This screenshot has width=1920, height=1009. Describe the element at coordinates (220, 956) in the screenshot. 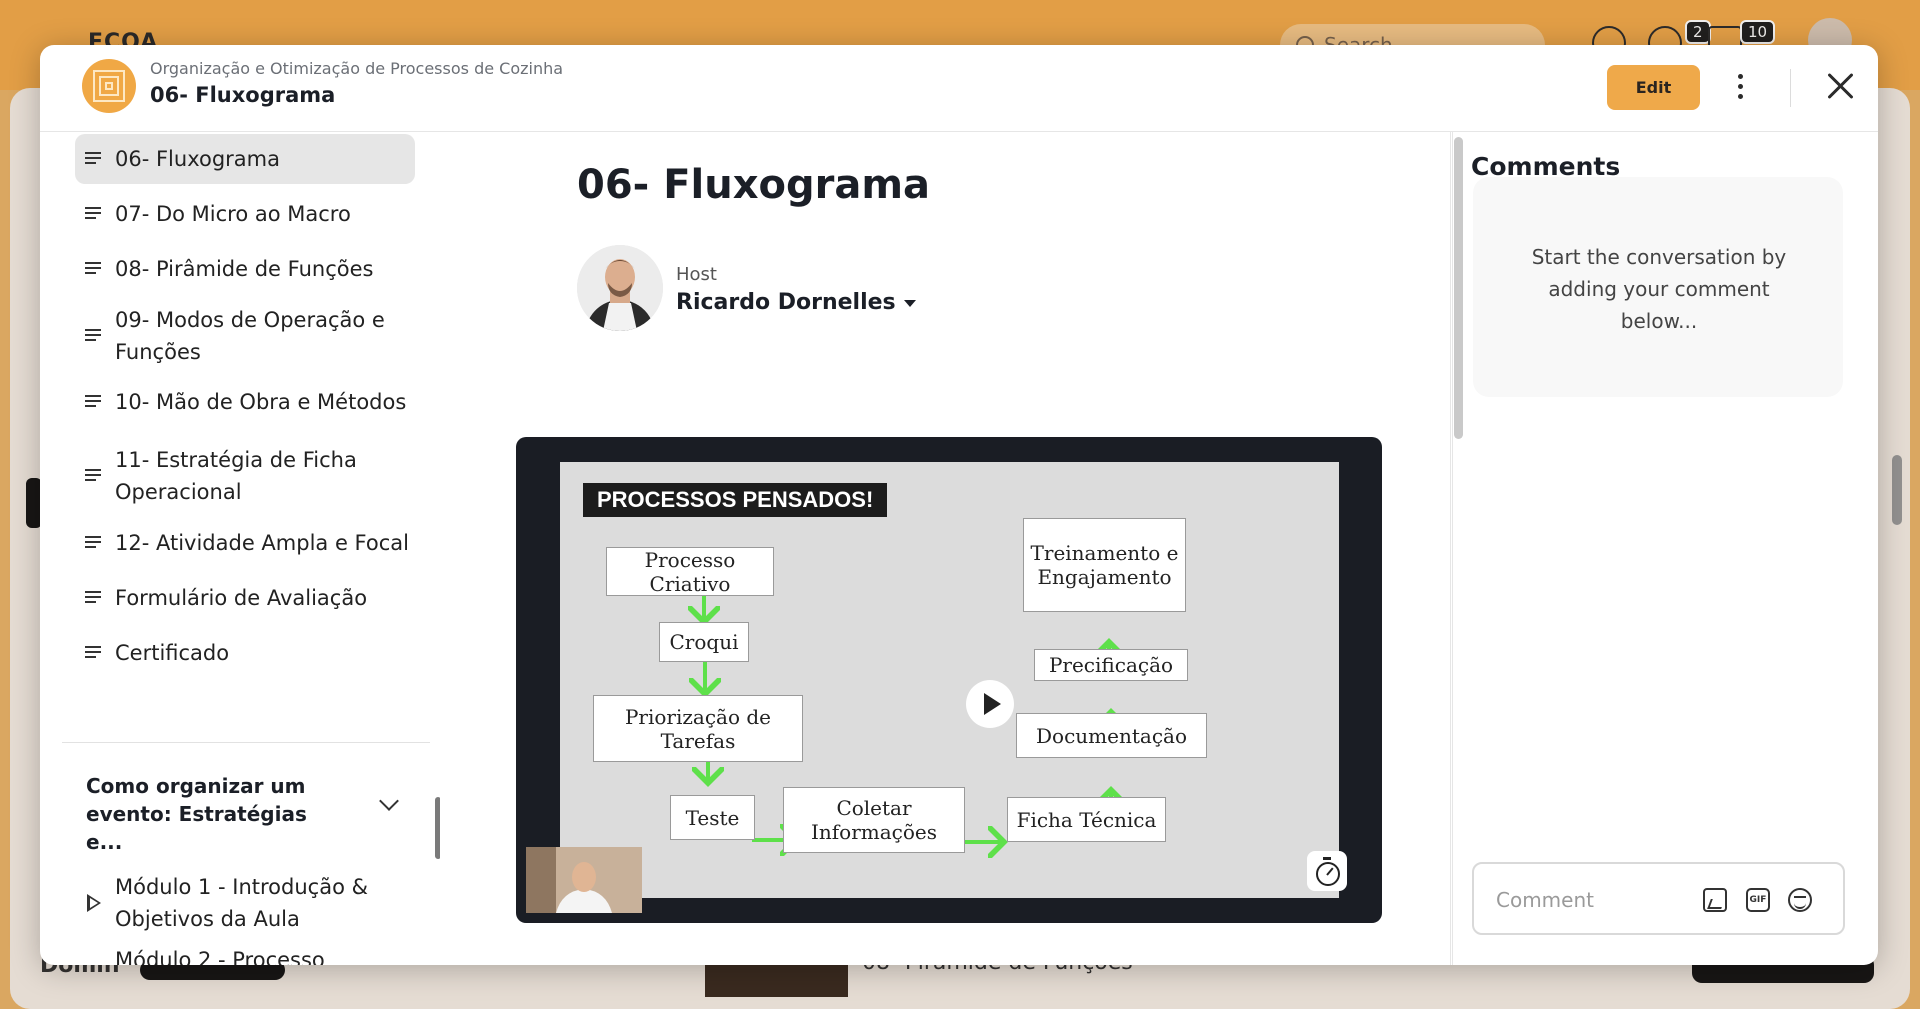

I see `module-label: Módulo 2 - Processo Operacional Padrão` at that location.